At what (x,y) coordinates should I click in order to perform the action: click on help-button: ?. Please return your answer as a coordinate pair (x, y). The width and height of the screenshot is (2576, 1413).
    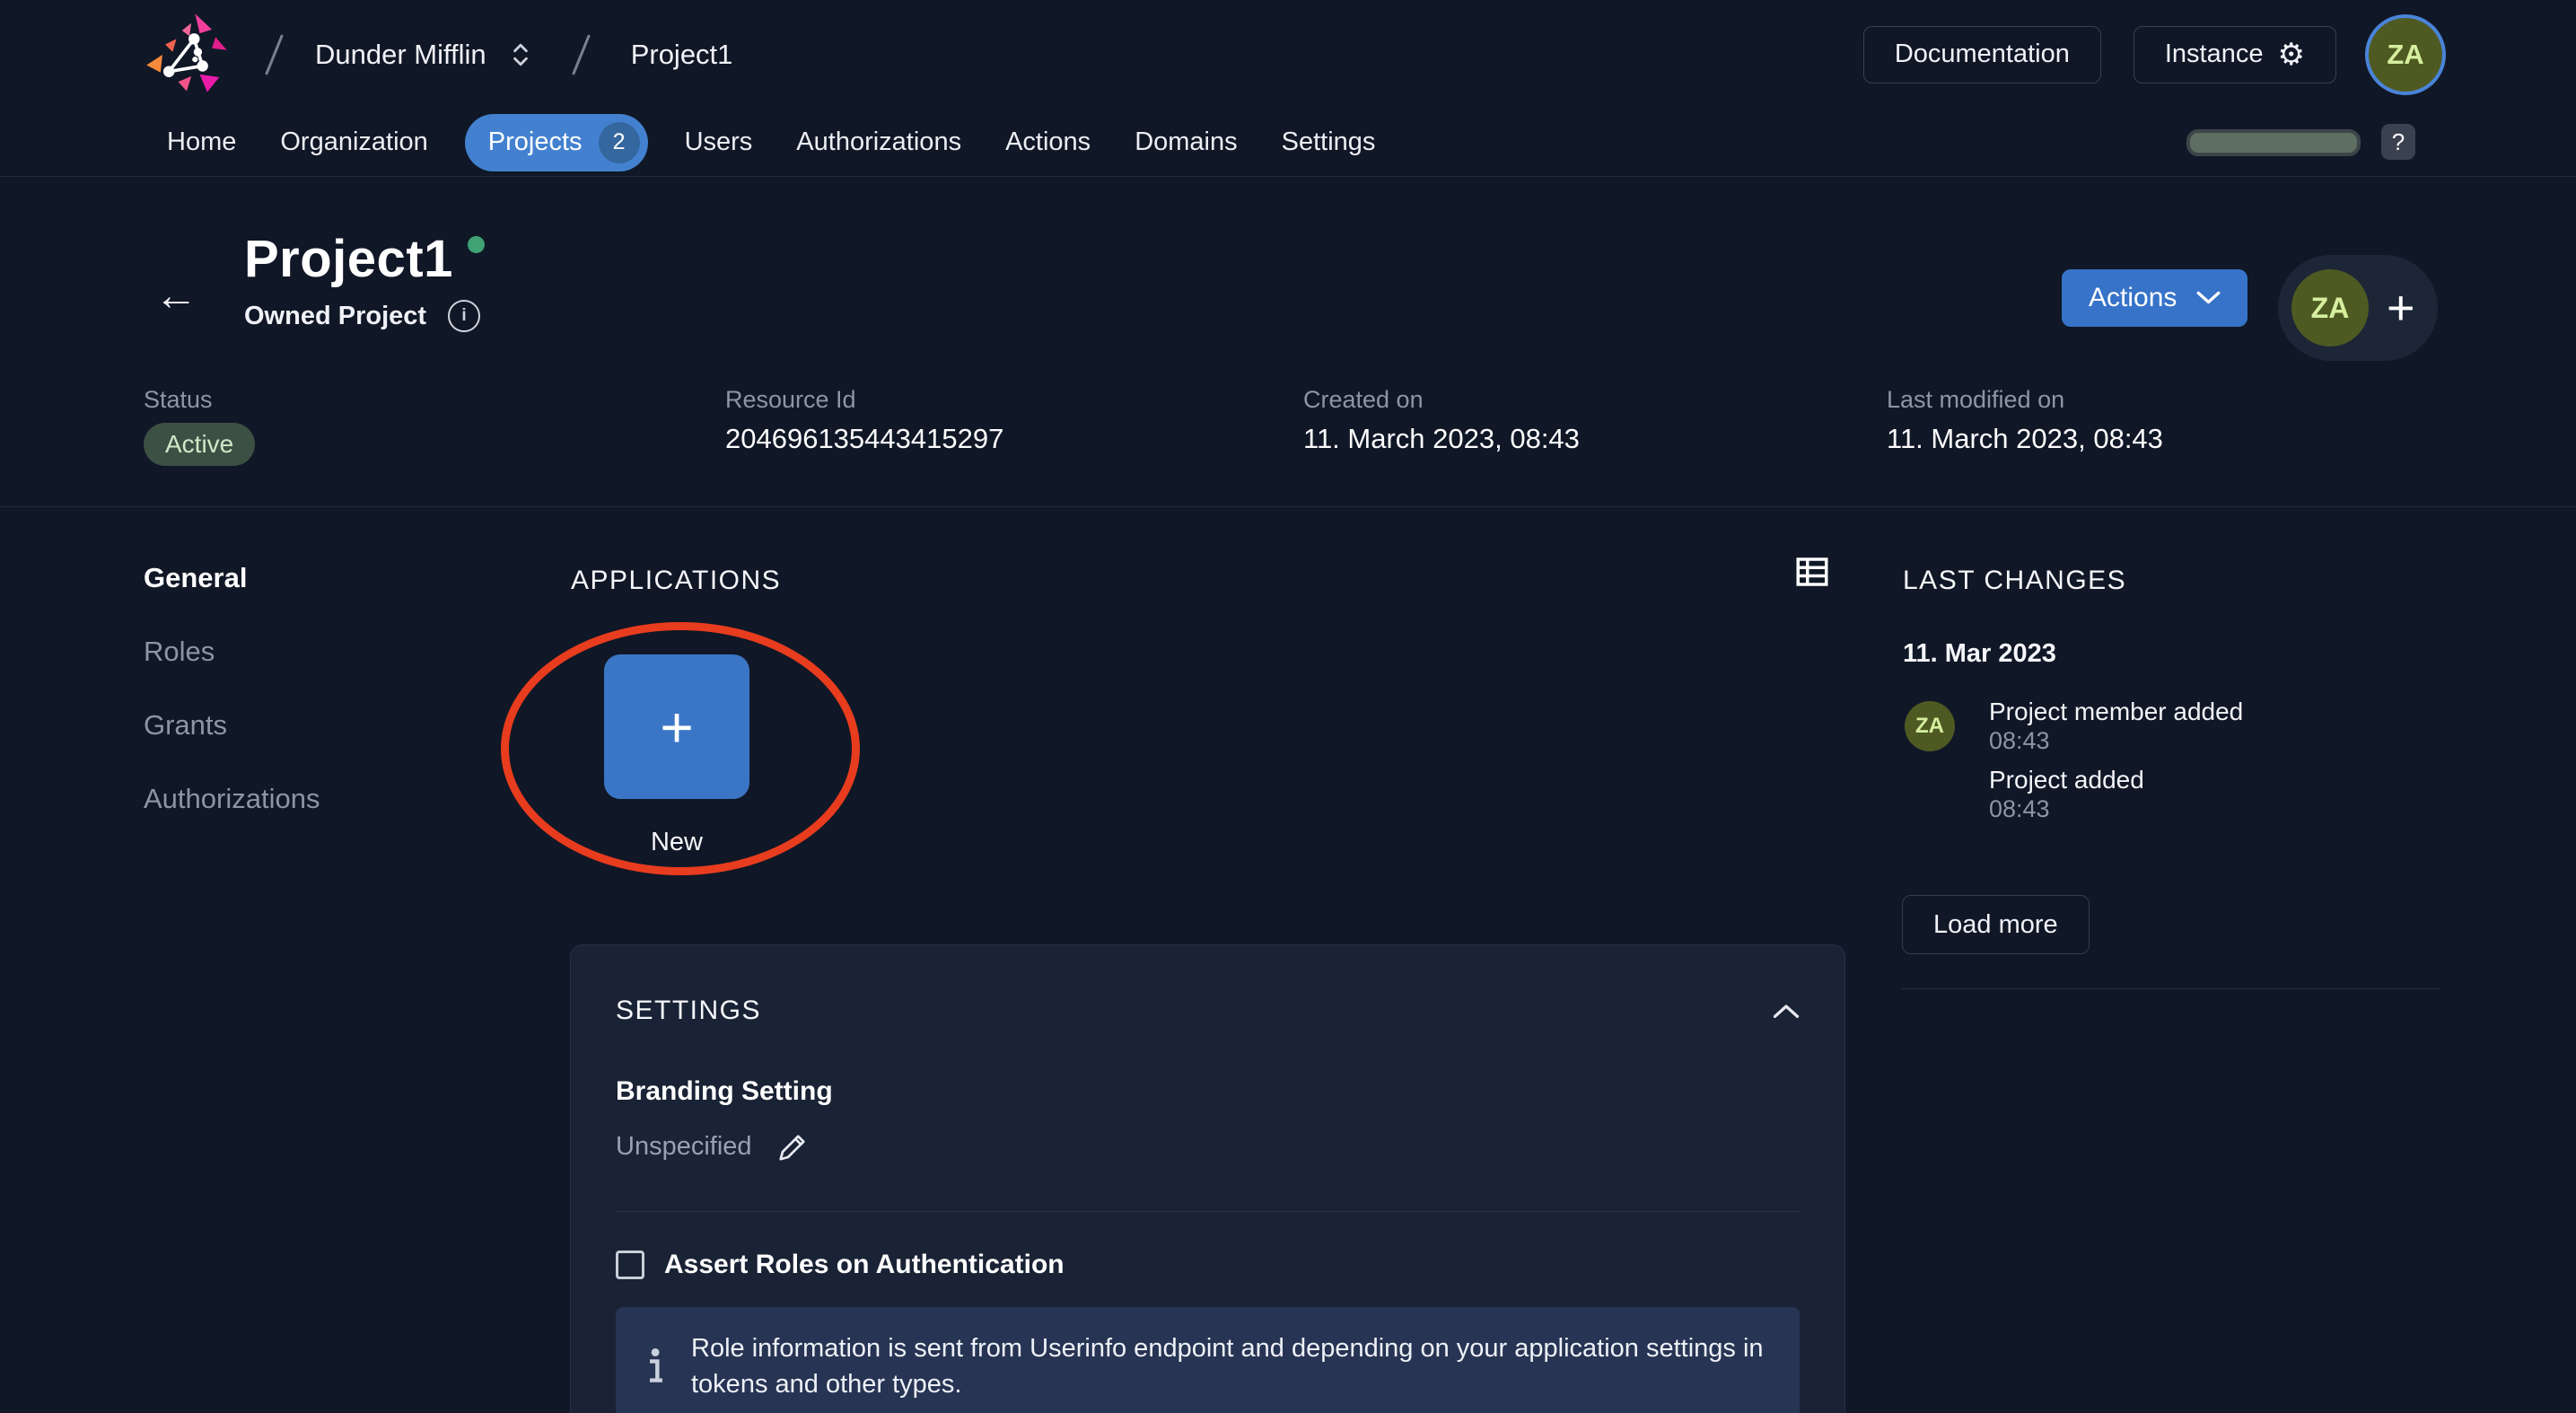
    Looking at the image, I should click on (2398, 142).